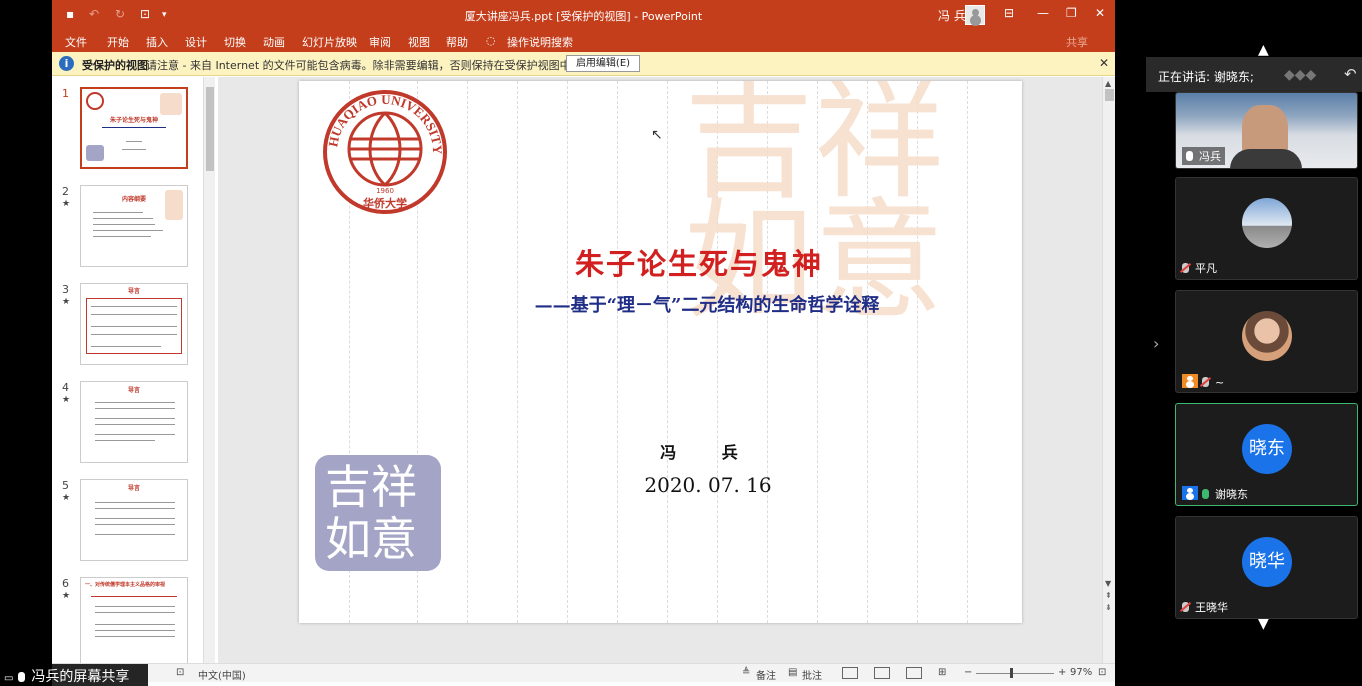 The width and height of the screenshot is (1362, 686). What do you see at coordinates (914, 673) in the screenshot?
I see `reading-view-button` at bounding box center [914, 673].